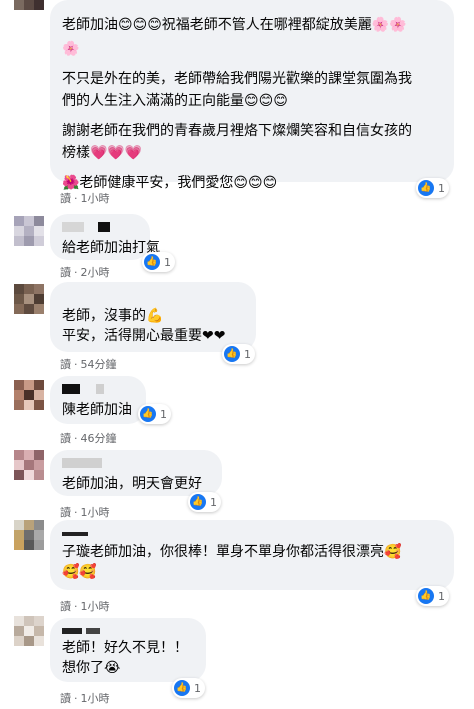 This screenshot has height=709, width=474. I want to click on comment-line: 老師加油😊😊😊祝福老師不管人在哪裡都綻放美麗🌸🌸, so click(234, 25).